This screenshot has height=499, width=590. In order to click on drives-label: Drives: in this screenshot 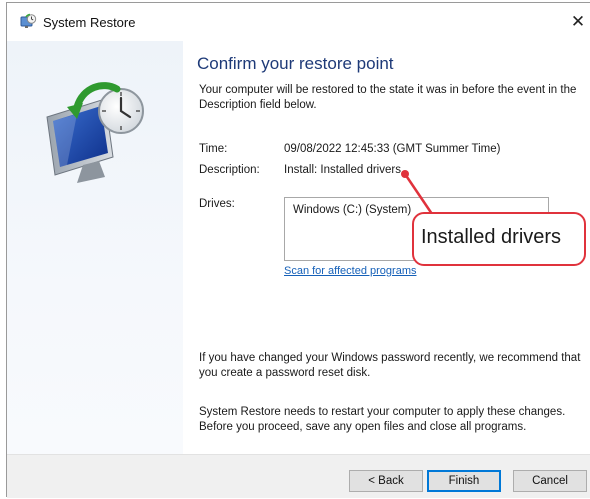, I will do `click(217, 204)`.